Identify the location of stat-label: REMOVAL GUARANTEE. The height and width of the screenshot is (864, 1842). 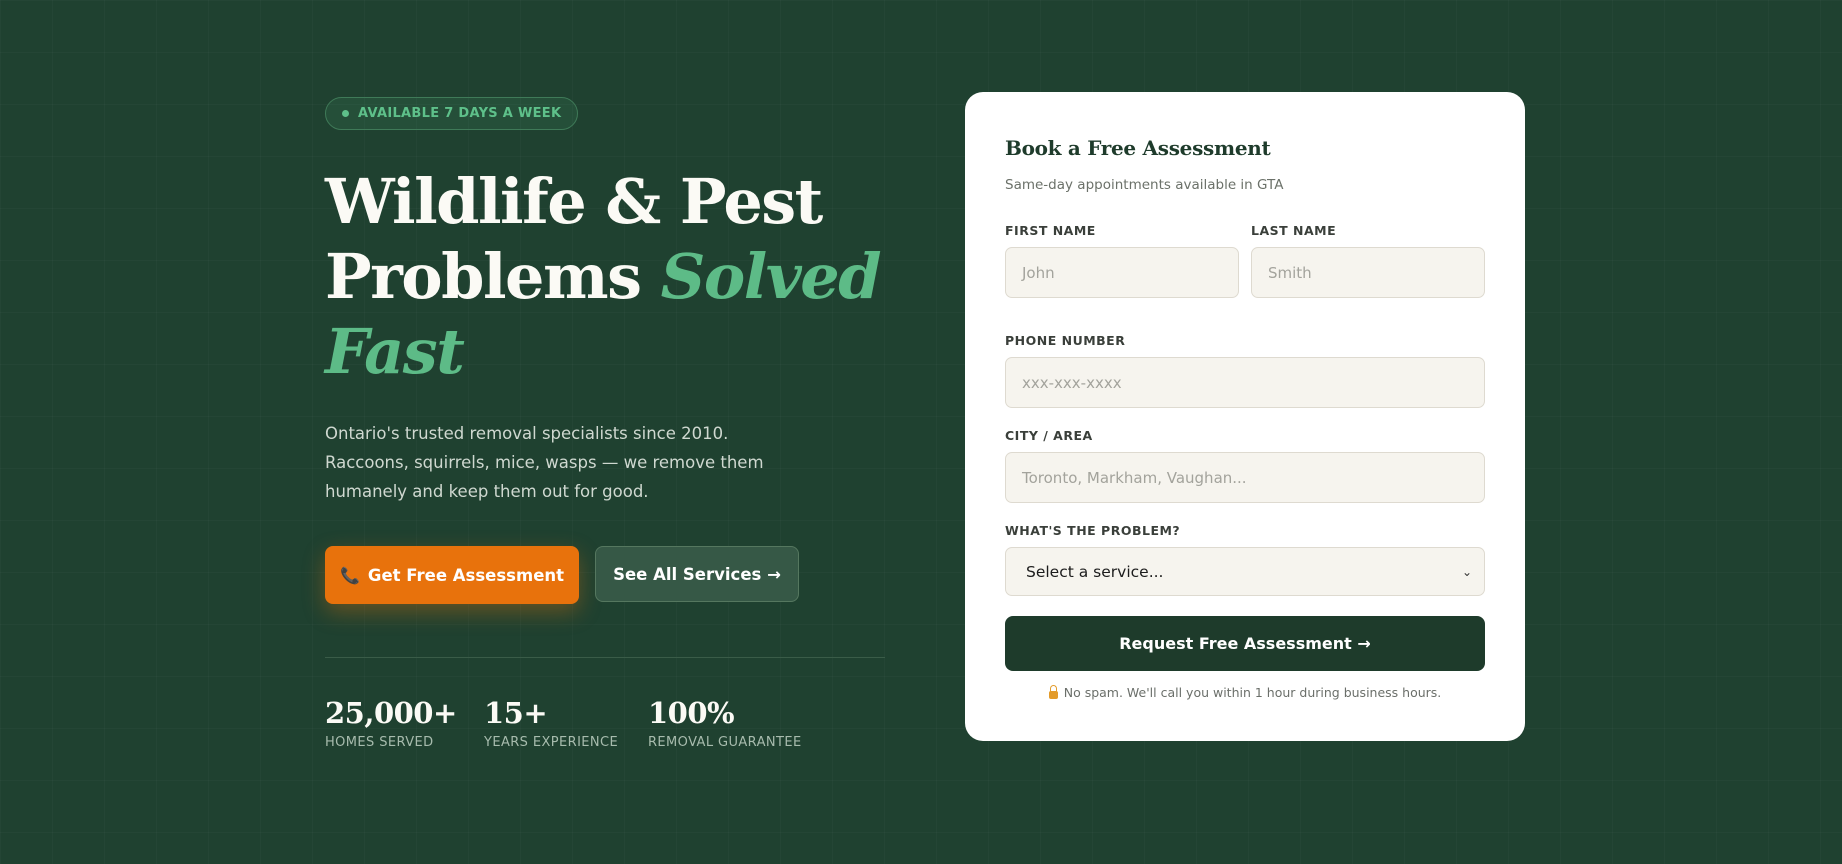
(725, 742).